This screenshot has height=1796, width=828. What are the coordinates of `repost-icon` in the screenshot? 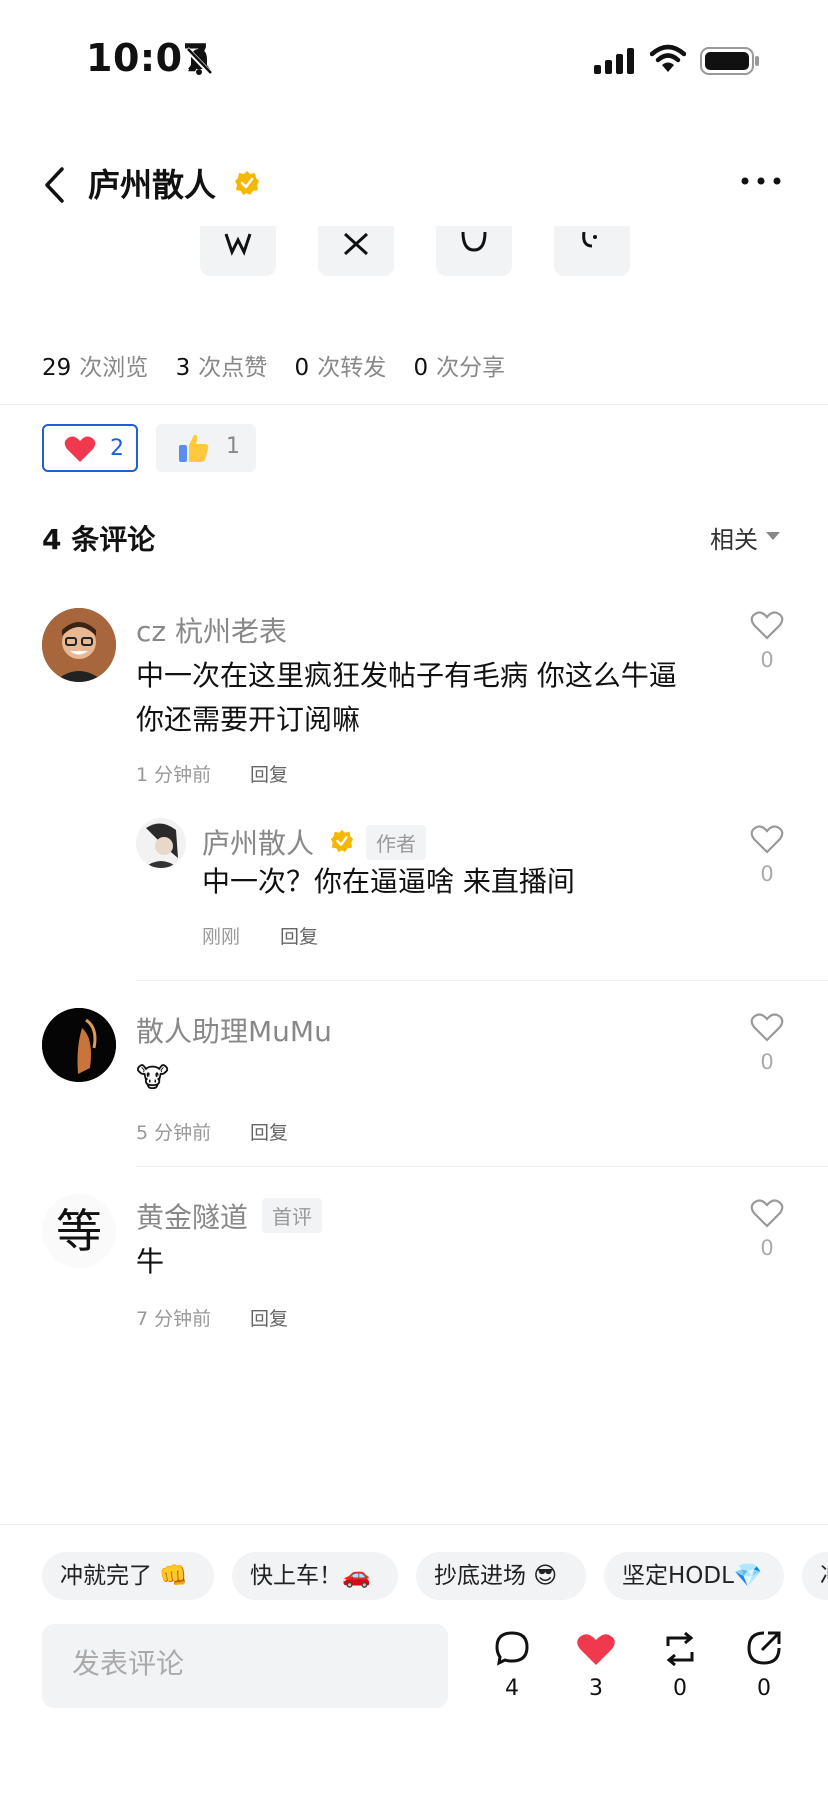 It's located at (680, 1649).